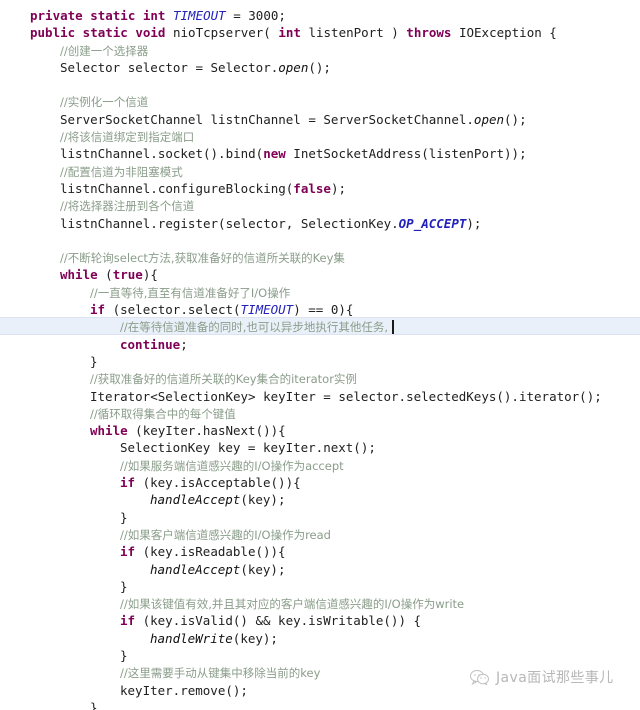 The image size is (640, 710). I want to click on code-line: //创建一个选择器, so click(320, 50).